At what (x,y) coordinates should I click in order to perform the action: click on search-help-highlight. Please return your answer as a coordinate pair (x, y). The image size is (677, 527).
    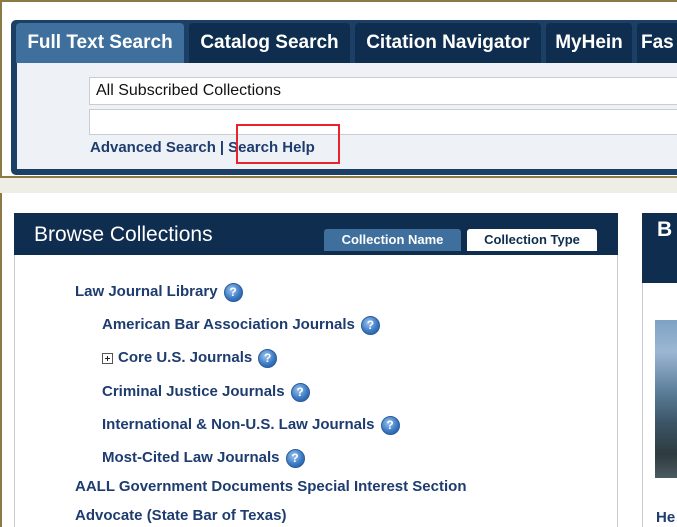
    Looking at the image, I should click on (288, 144).